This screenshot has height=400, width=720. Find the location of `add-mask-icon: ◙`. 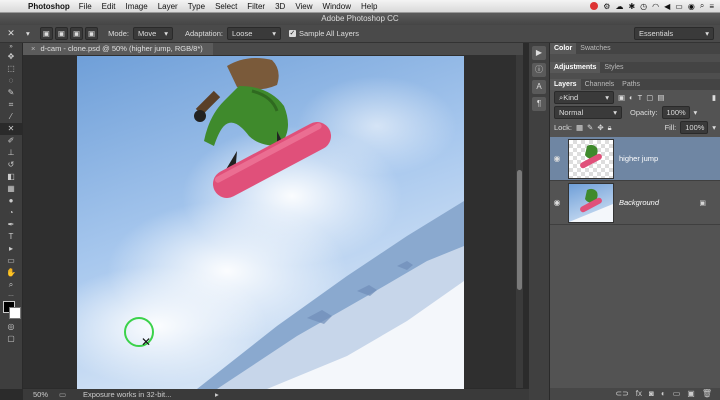

add-mask-icon: ◙ is located at coordinates (651, 394).